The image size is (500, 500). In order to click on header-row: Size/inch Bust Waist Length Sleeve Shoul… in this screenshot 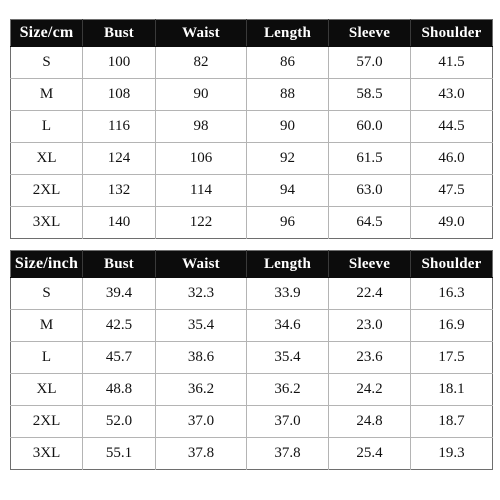, I will do `click(251, 264)`.